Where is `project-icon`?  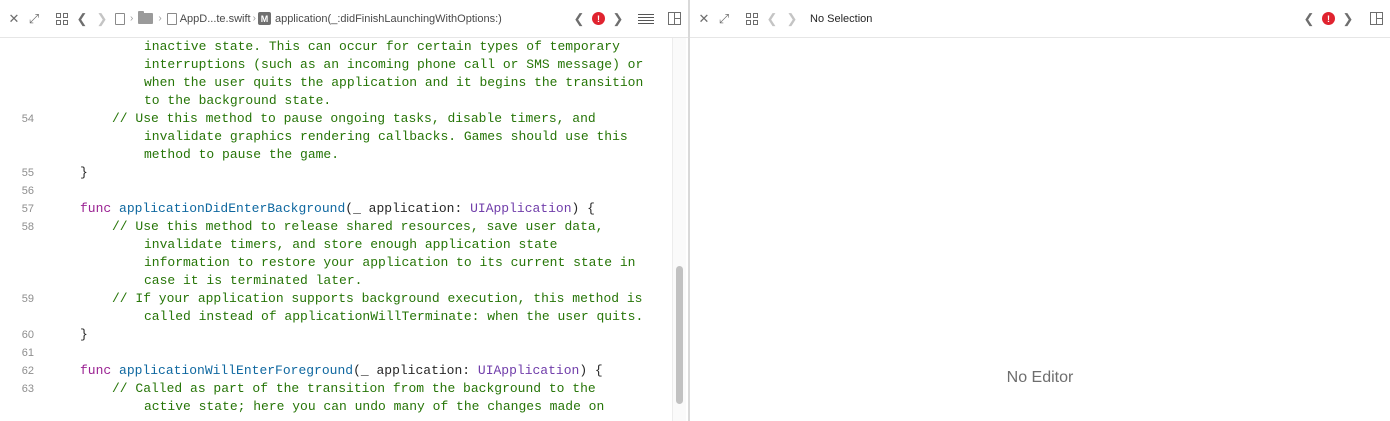 project-icon is located at coordinates (120, 18).